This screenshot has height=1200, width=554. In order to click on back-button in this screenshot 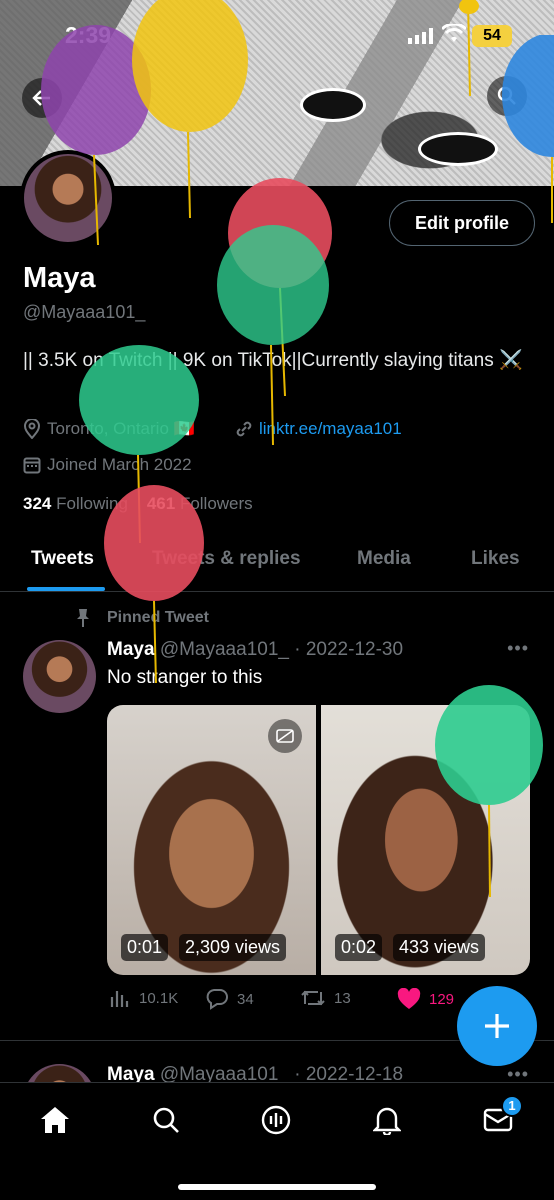, I will do `click(42, 98)`.